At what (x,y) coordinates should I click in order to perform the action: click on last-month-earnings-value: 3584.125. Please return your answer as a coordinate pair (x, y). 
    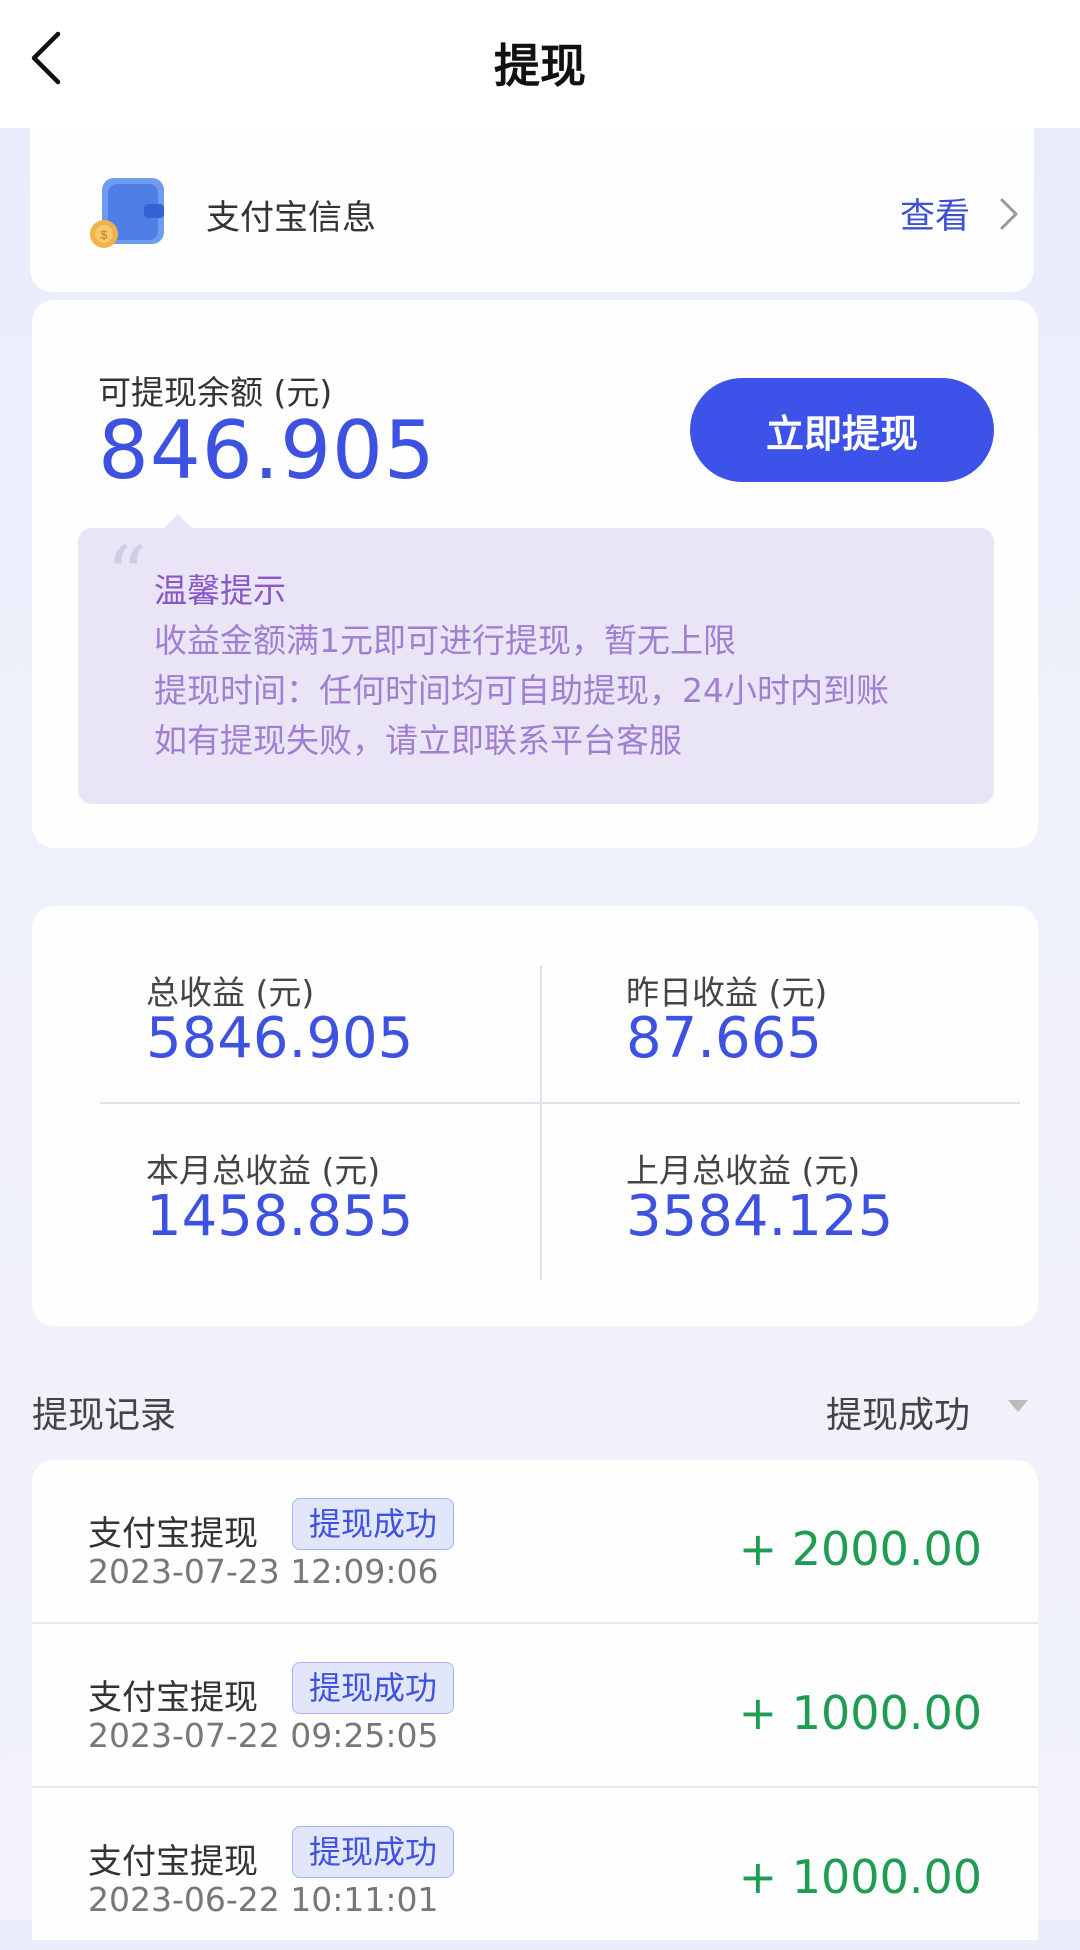
    Looking at the image, I should click on (760, 1216).